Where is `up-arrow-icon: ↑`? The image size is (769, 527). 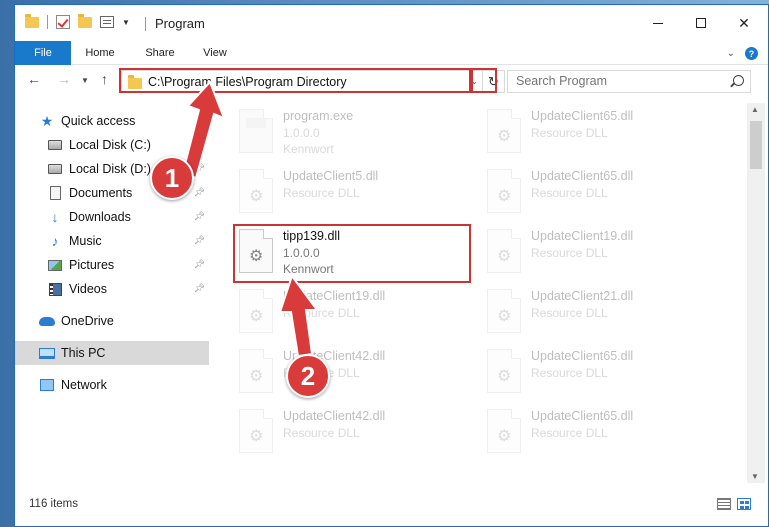 up-arrow-icon: ↑ is located at coordinates (104, 79).